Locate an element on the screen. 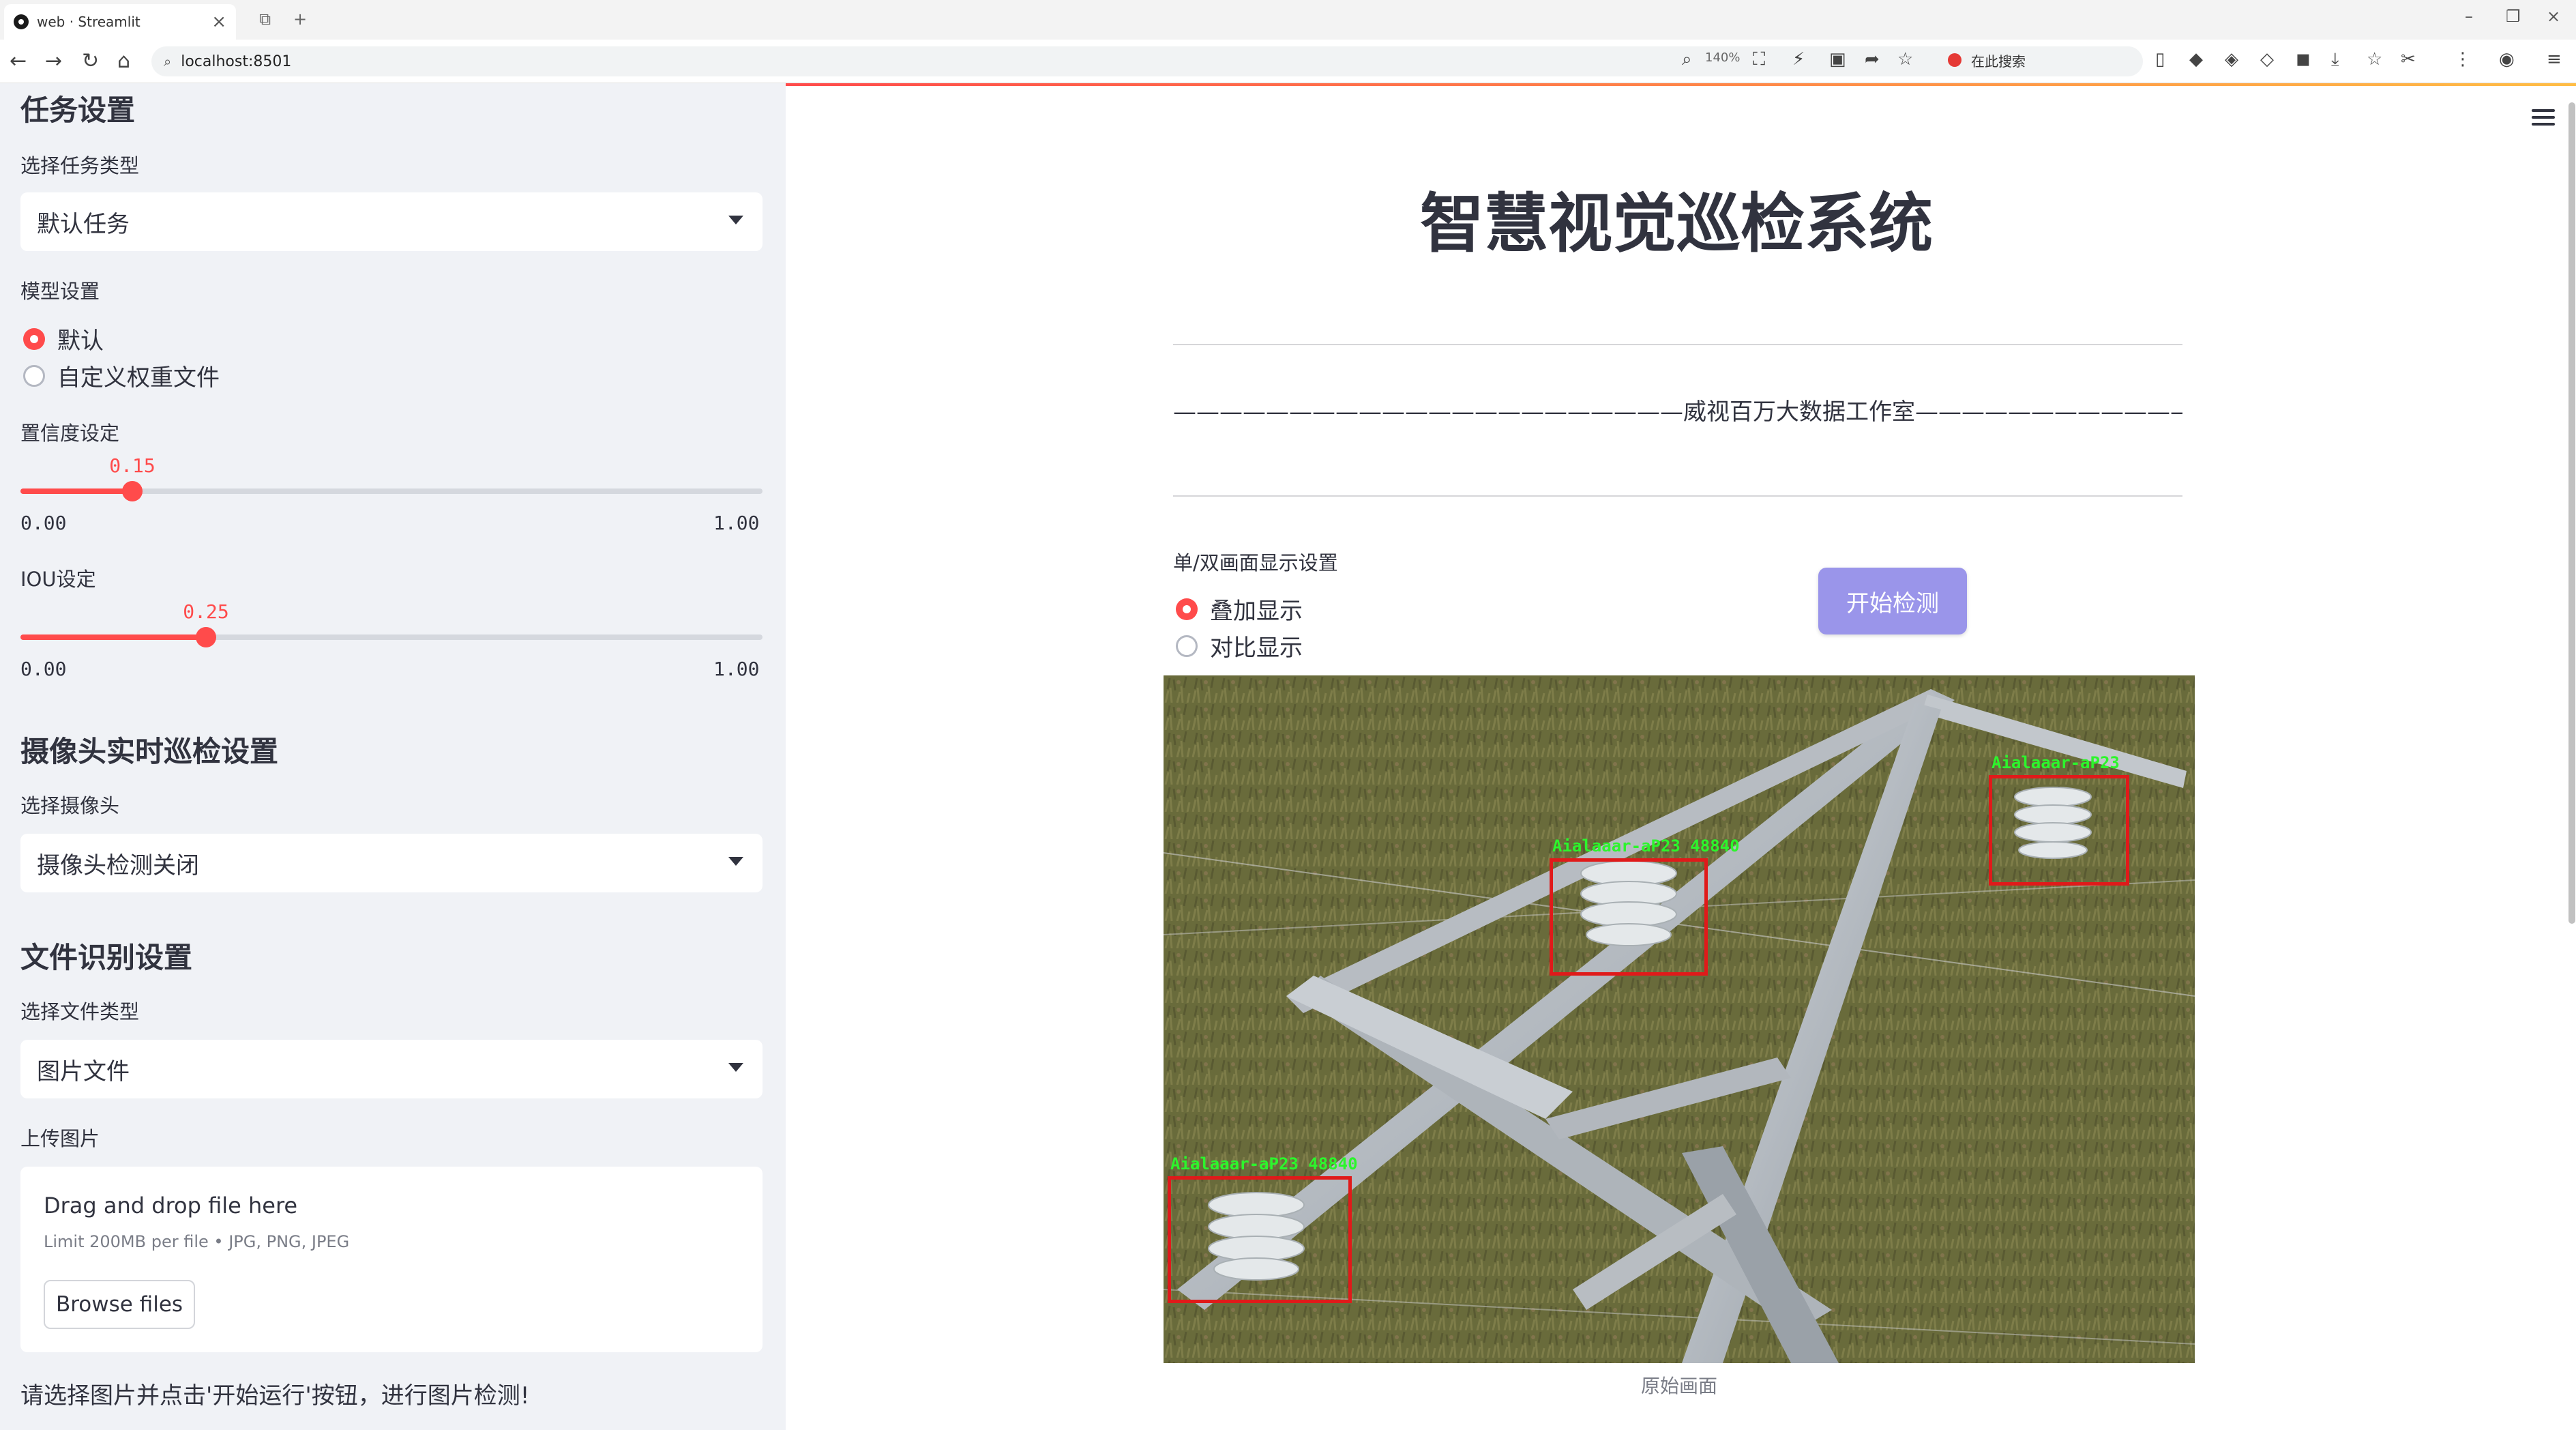 This screenshot has width=2576, height=1430. start-detection-button: 开始检测 is located at coordinates (1892, 601).